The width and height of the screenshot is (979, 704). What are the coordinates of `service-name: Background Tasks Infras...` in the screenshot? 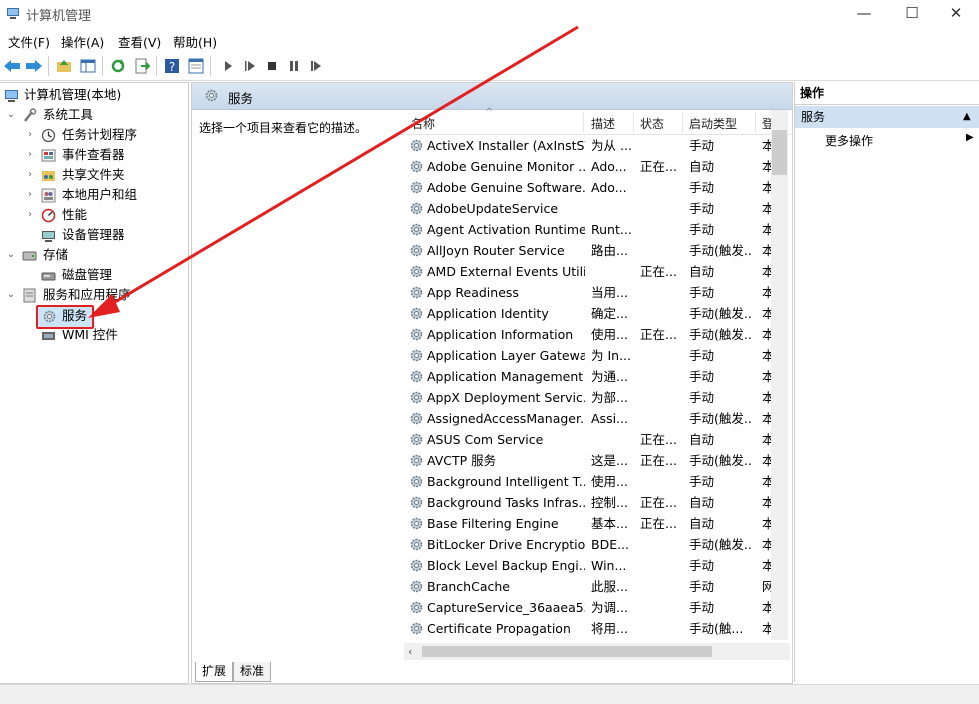 It's located at (506, 502).